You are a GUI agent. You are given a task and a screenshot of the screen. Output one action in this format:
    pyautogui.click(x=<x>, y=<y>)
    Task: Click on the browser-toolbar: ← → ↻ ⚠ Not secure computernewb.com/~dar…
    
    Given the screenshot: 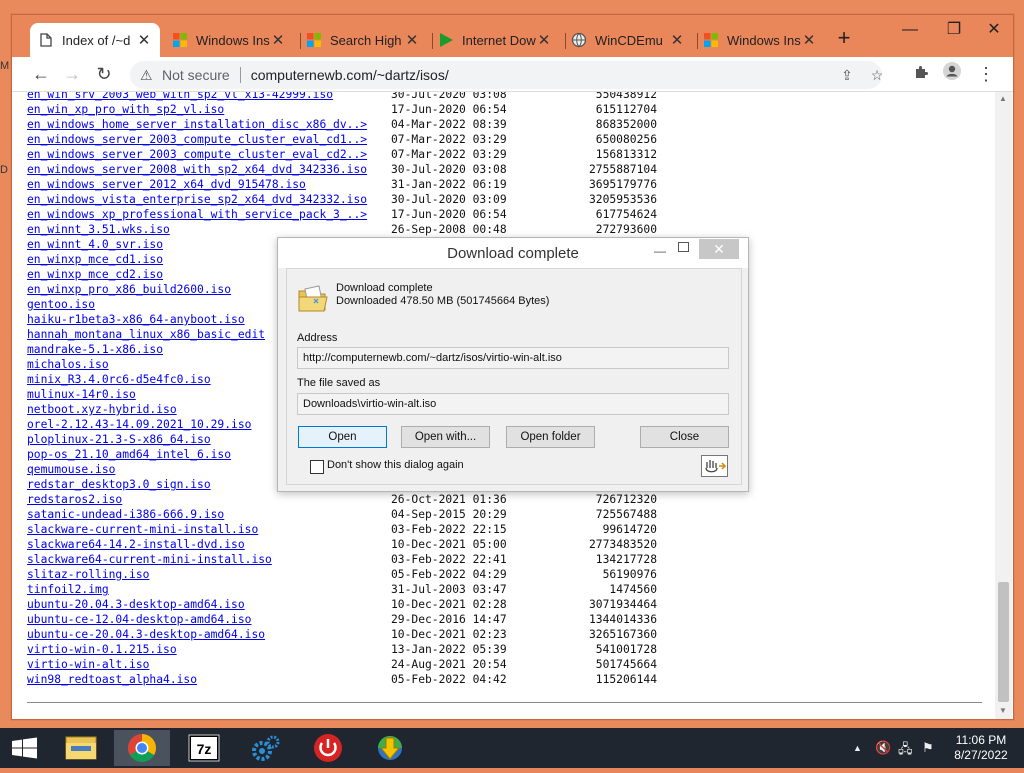 What is the action you would take?
    pyautogui.click(x=512, y=74)
    